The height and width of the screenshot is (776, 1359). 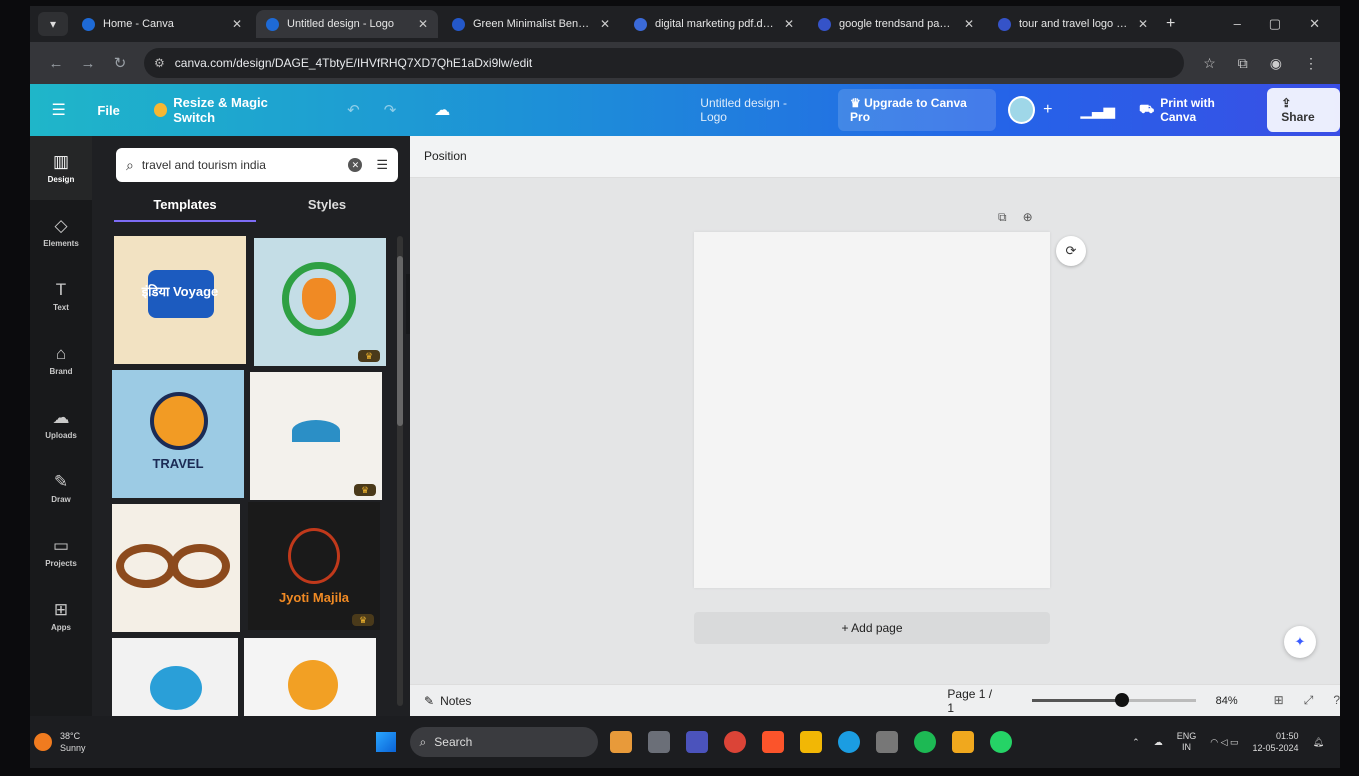 I want to click on back-icon: ←, so click(x=56, y=63).